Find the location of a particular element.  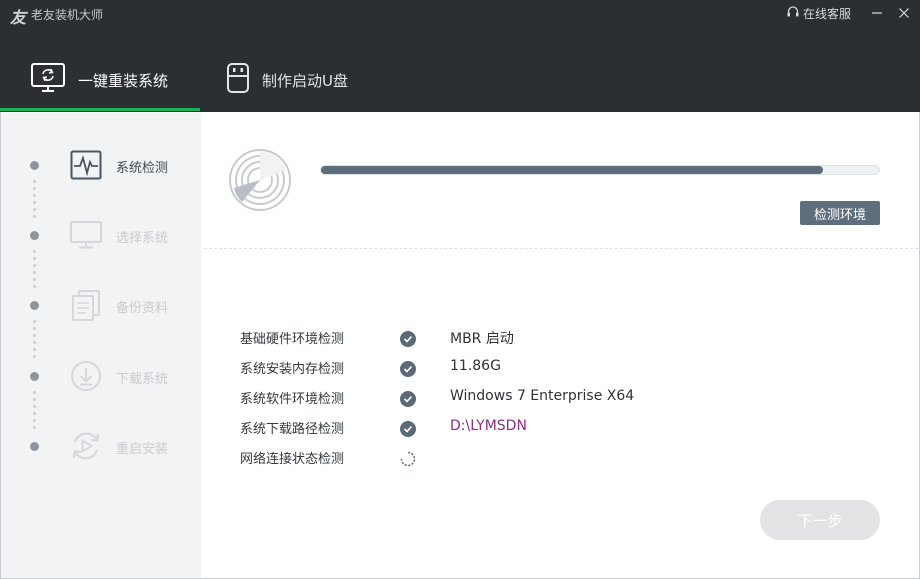

close-icon is located at coordinates (904, 13).